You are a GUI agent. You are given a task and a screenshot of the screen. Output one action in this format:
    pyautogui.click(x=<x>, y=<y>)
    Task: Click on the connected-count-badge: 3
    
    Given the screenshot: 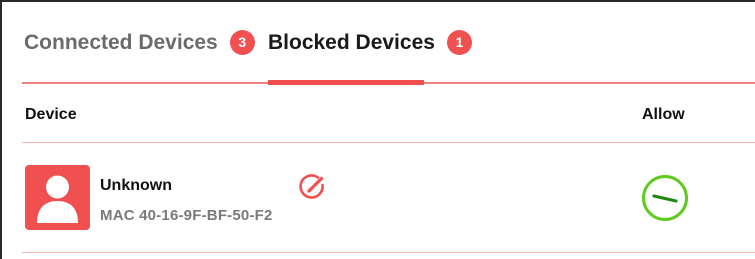 What is the action you would take?
    pyautogui.click(x=242, y=42)
    